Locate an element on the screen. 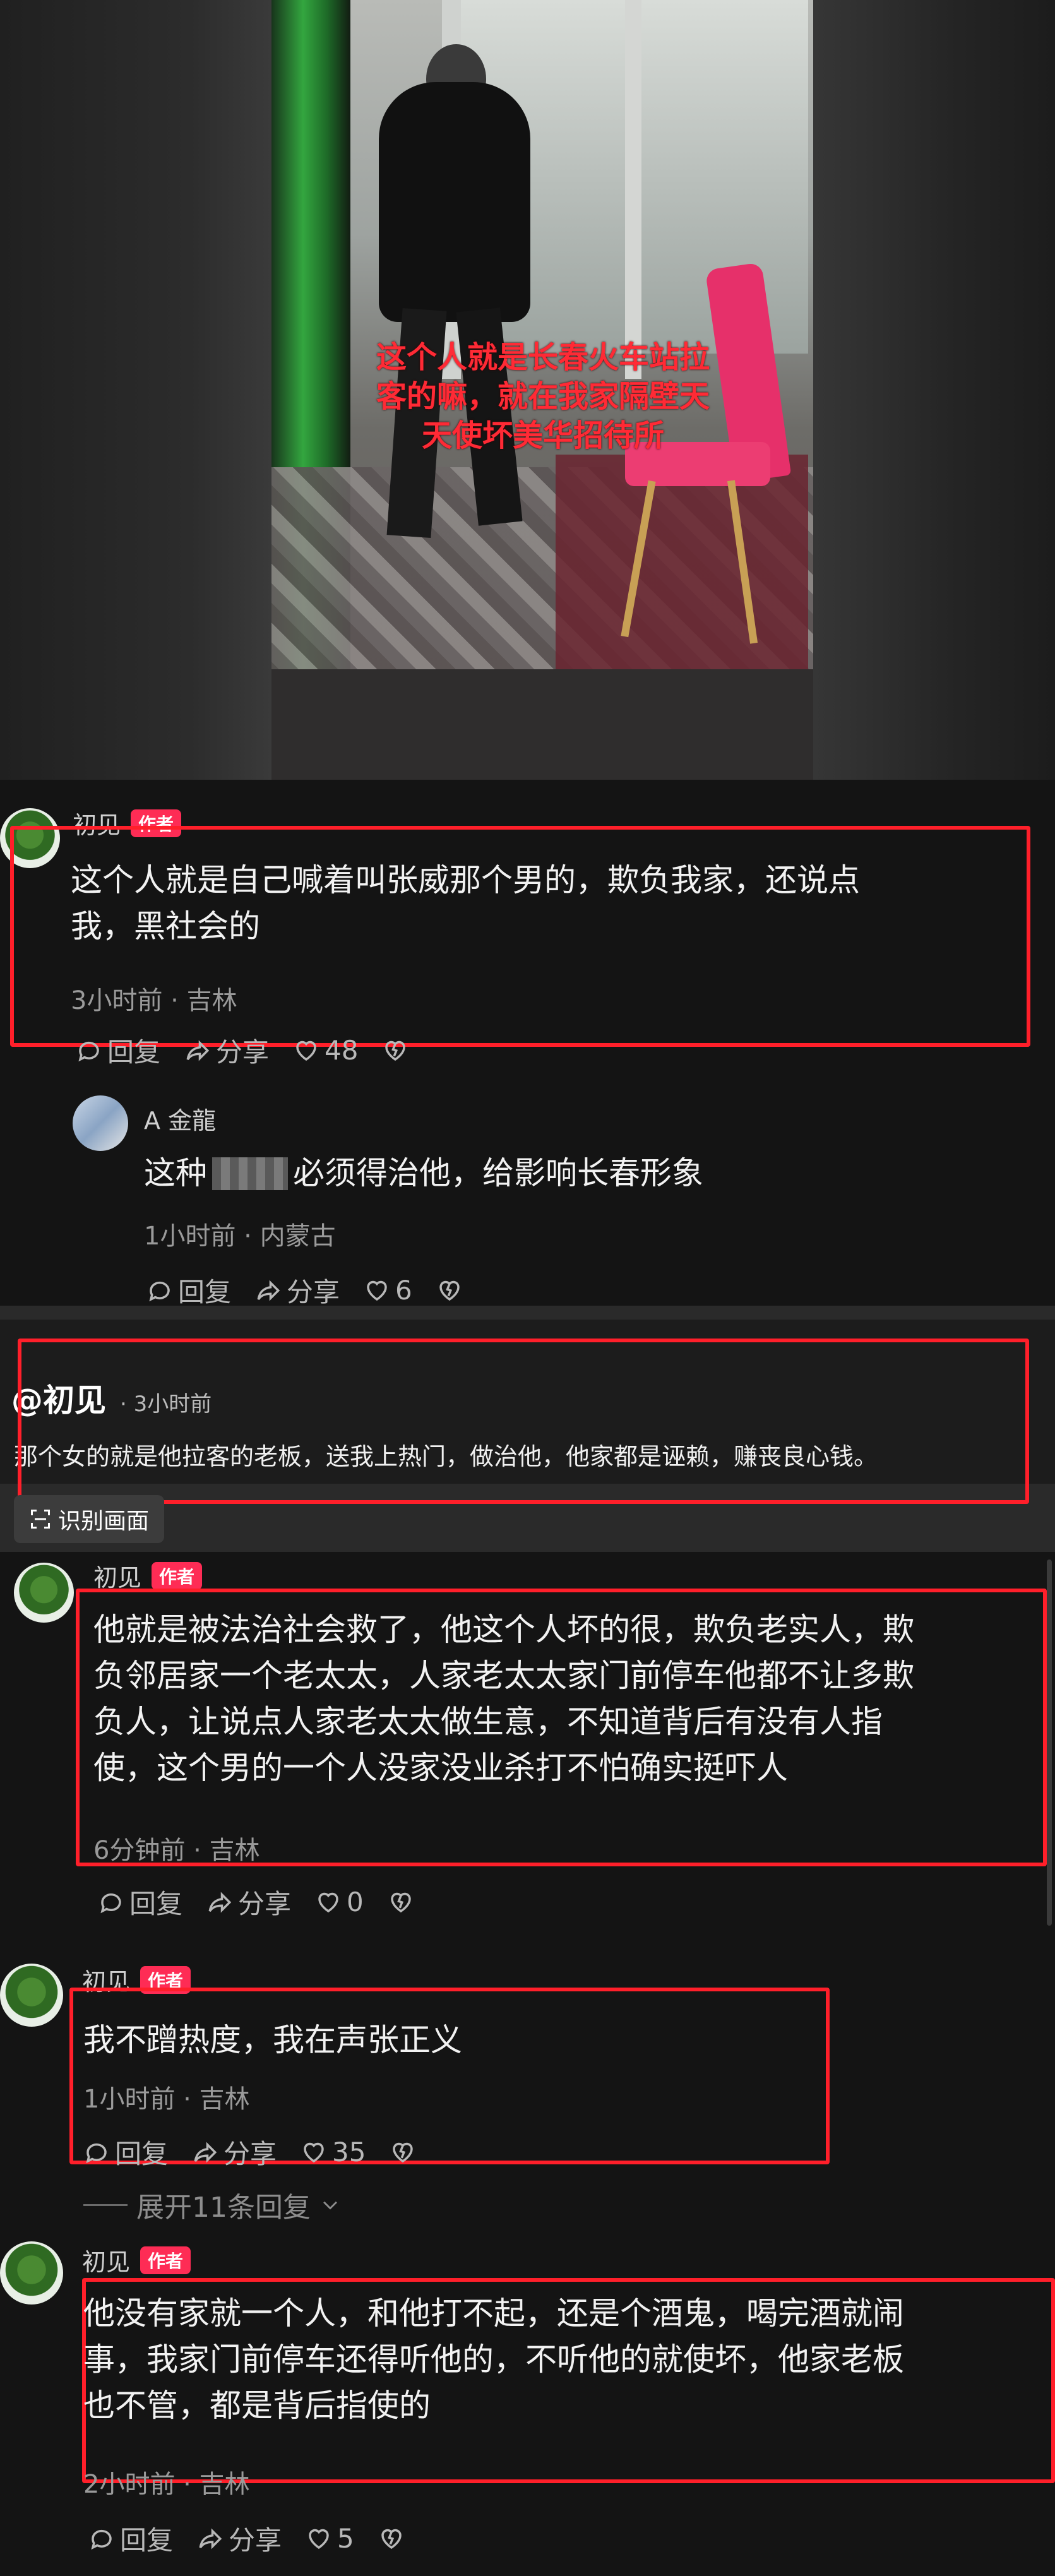 This screenshot has height=2576, width=1055. like-button: 5 is located at coordinates (330, 2538).